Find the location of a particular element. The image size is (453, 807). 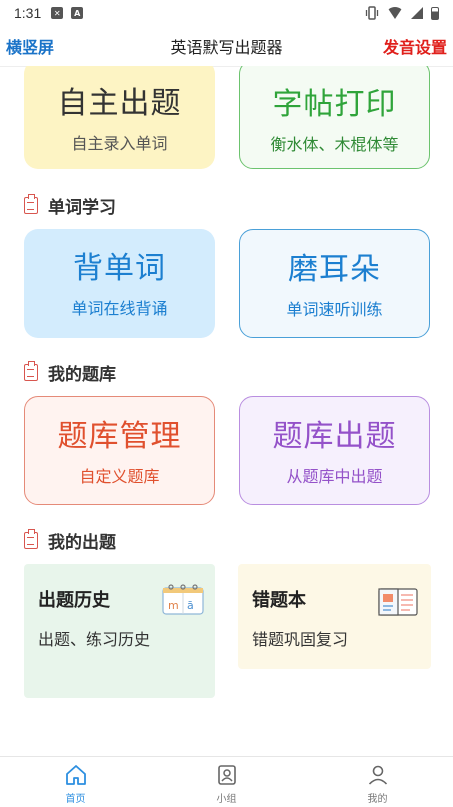

home-icon is located at coordinates (75, 775).